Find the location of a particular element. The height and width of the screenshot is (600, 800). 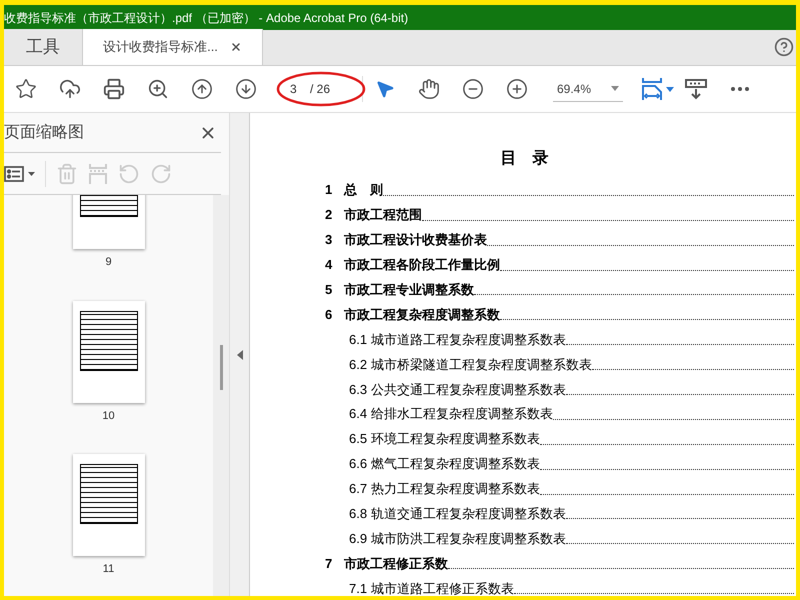

toc-entry-number: 6 is located at coordinates (329, 315).